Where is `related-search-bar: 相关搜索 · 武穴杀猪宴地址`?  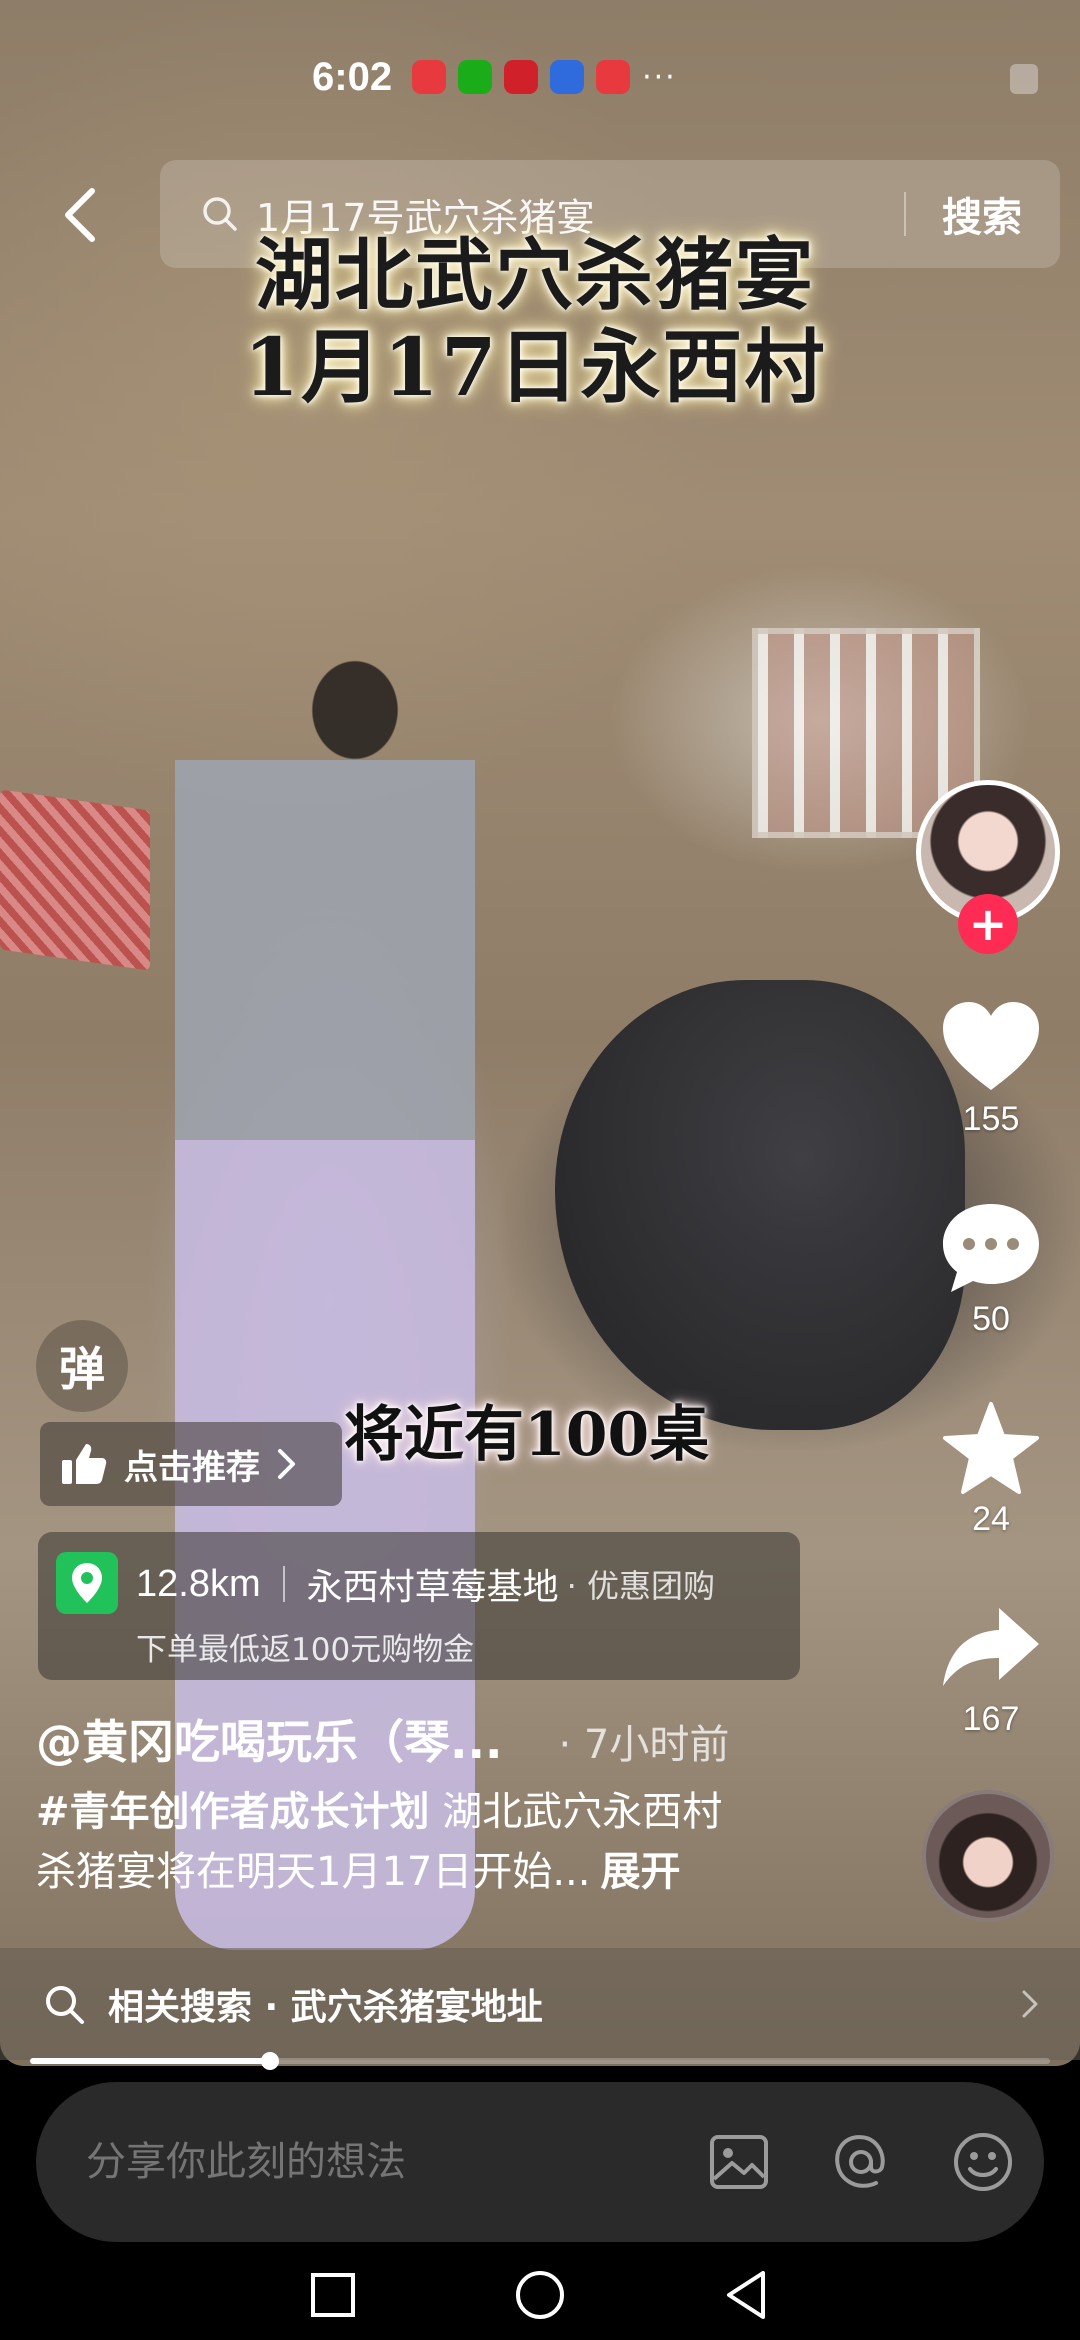
related-search-bar: 相关搜索 · 武穴杀猪宴地址 is located at coordinates (540, 2004).